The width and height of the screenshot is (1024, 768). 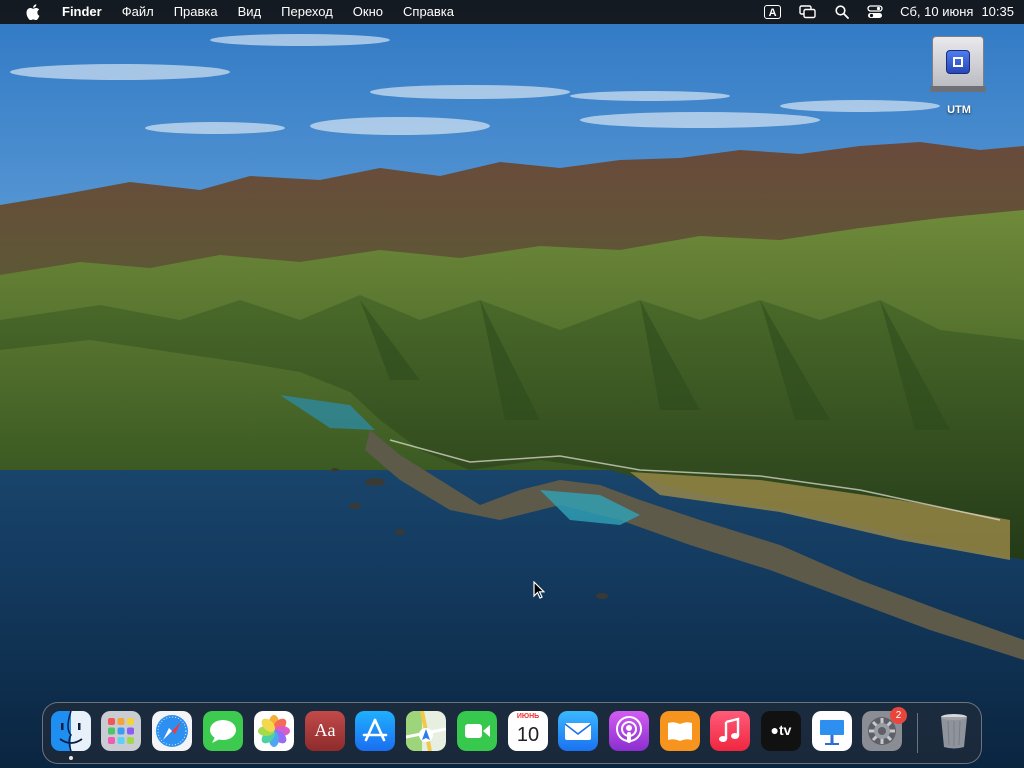 I want to click on dock-launchpad, so click(x=121, y=731).